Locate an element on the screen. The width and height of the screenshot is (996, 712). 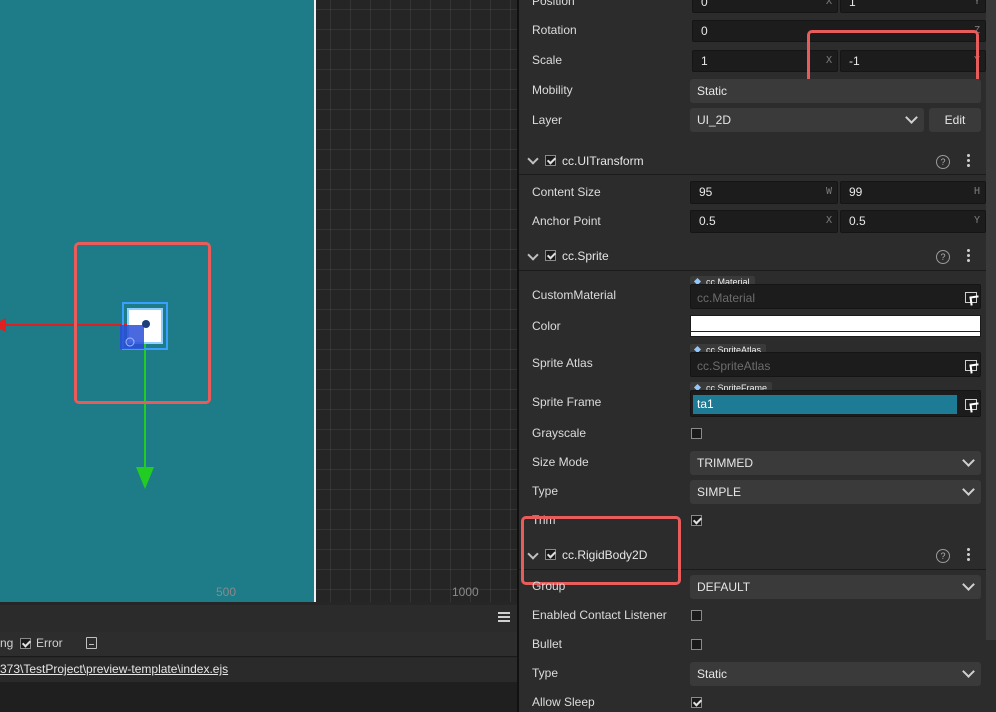
position-x-input: 0 X is located at coordinates (765, 6).